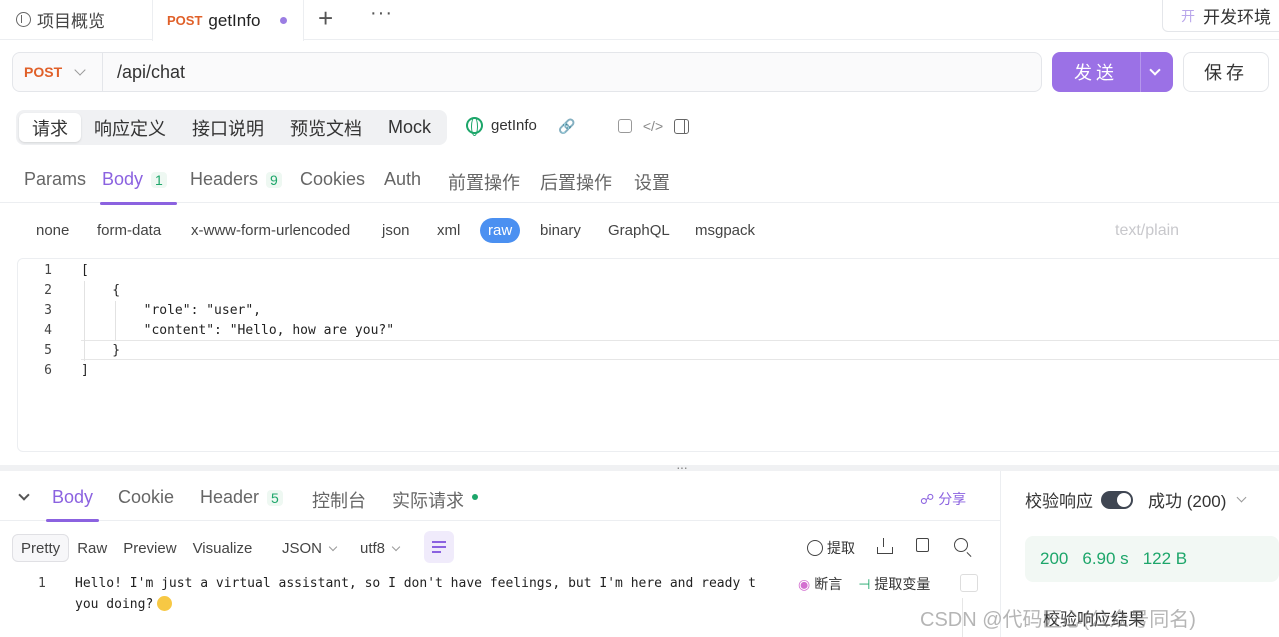 Image resolution: width=1279 pixels, height=637 pixels. What do you see at coordinates (144, 72) in the screenshot?
I see `url-input: /api/chat` at bounding box center [144, 72].